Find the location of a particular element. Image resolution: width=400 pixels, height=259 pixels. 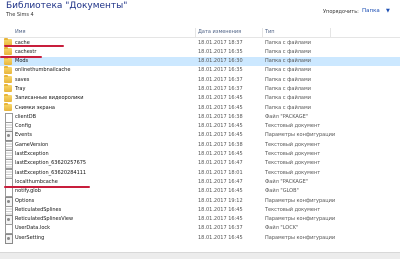

file-name: GameVersion is located at coordinates (32, 144).